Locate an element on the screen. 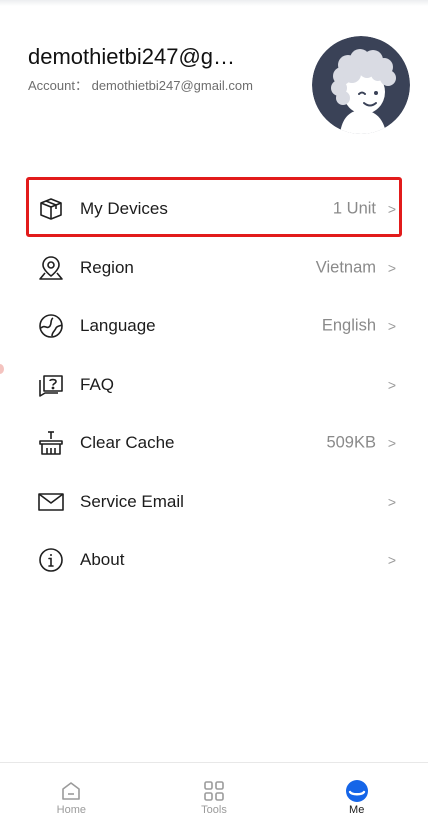 This screenshot has height=815, width=428. menu-item-region: Region Vietnam > is located at coordinates (214, 268).